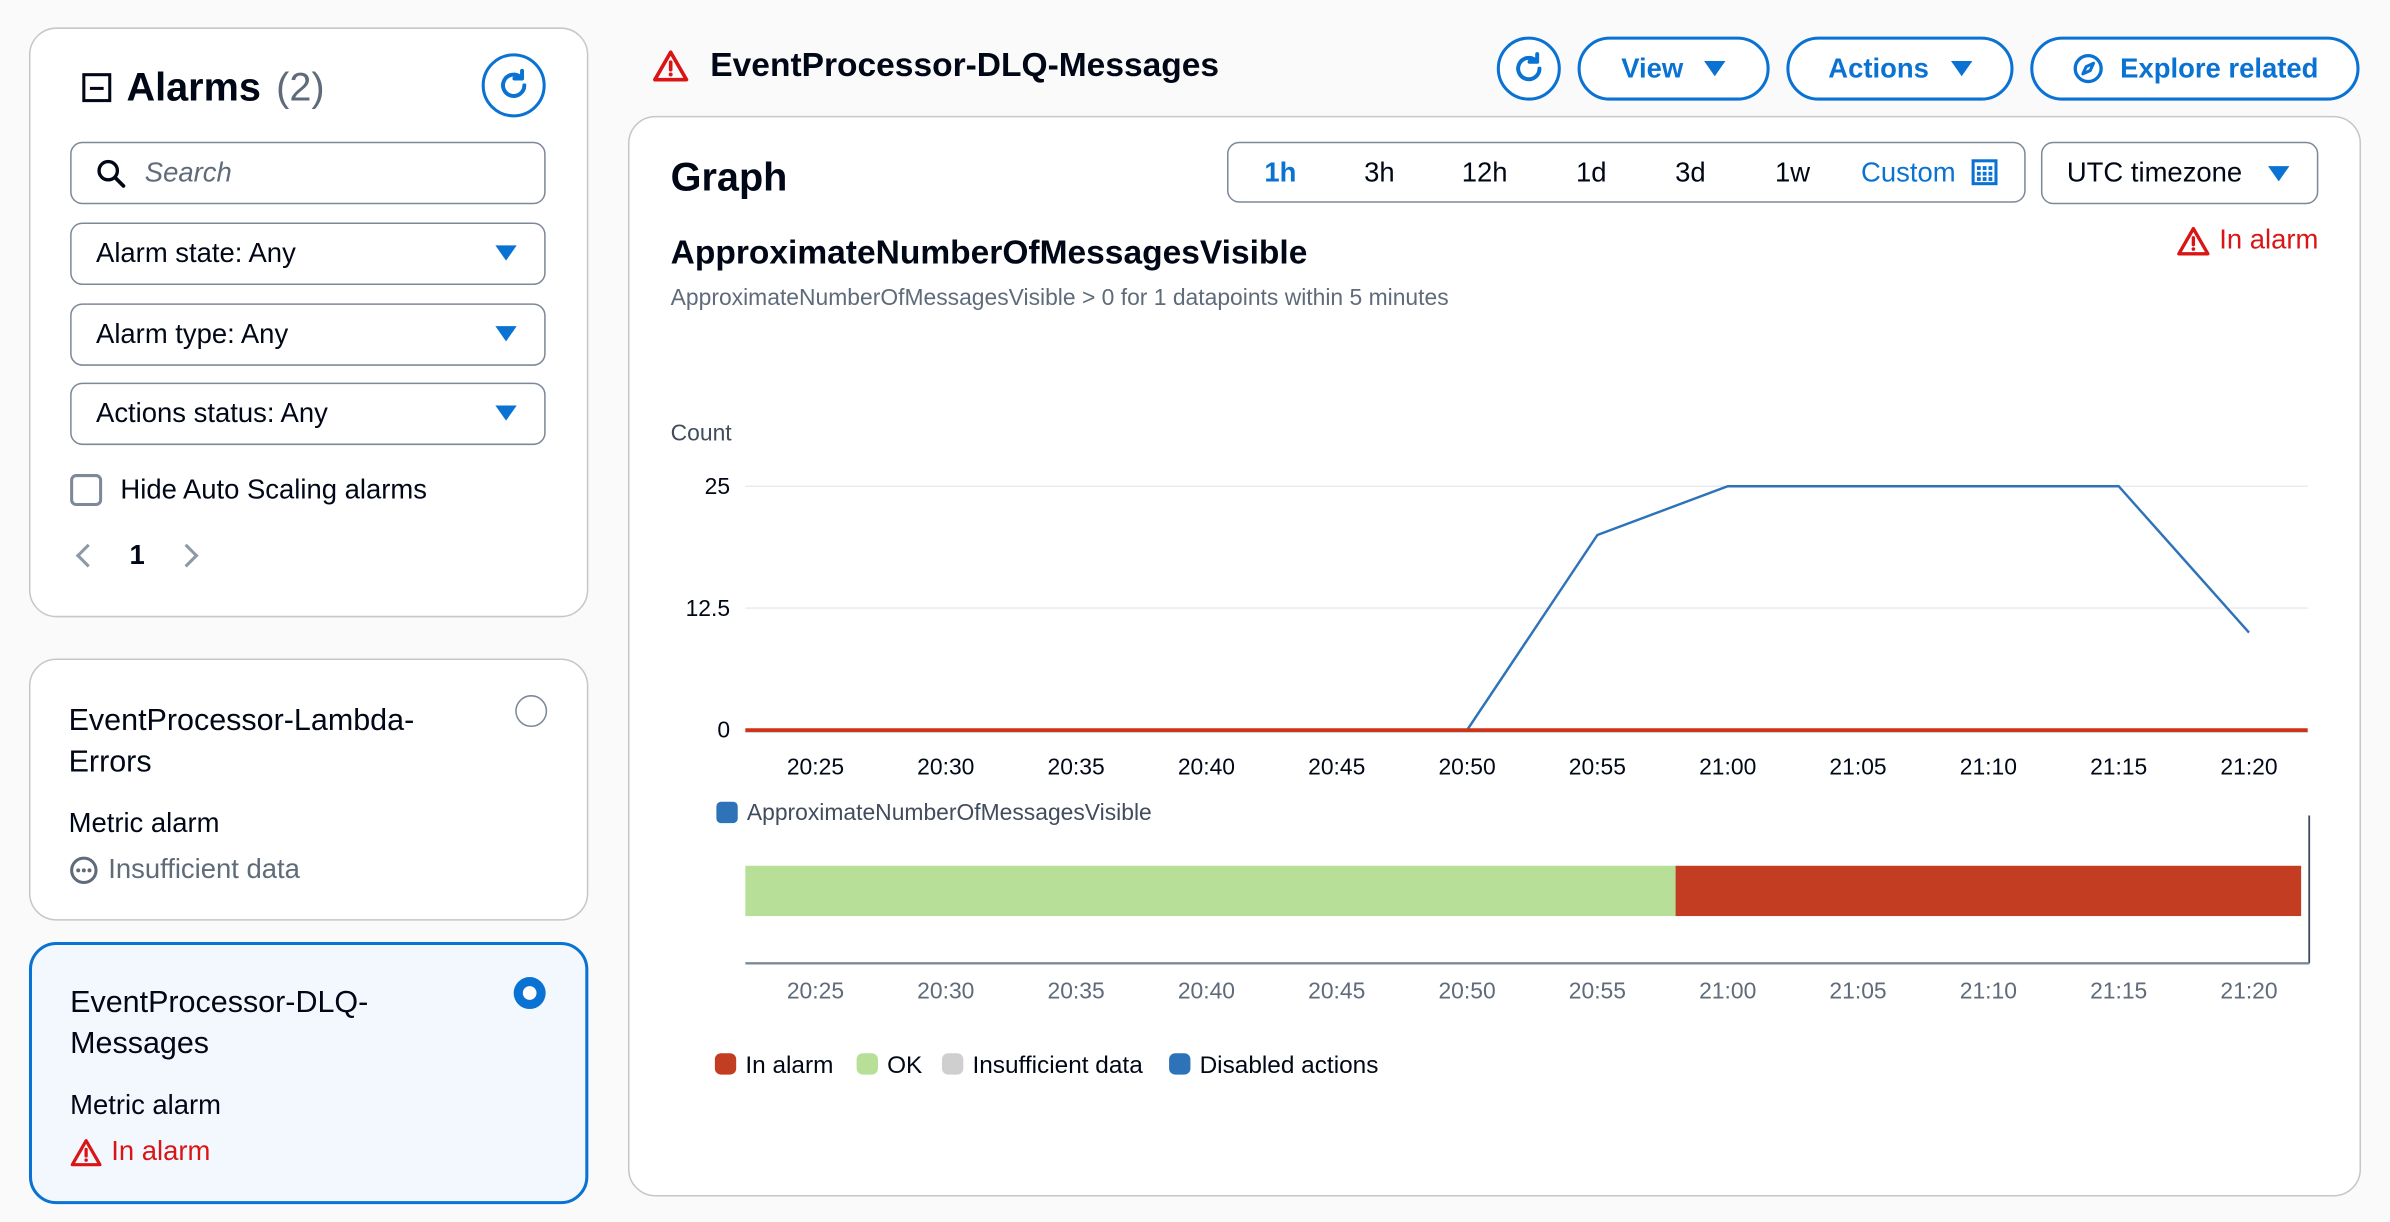  What do you see at coordinates (1336, 766) in the screenshot?
I see `x-tick-label: 20:45` at bounding box center [1336, 766].